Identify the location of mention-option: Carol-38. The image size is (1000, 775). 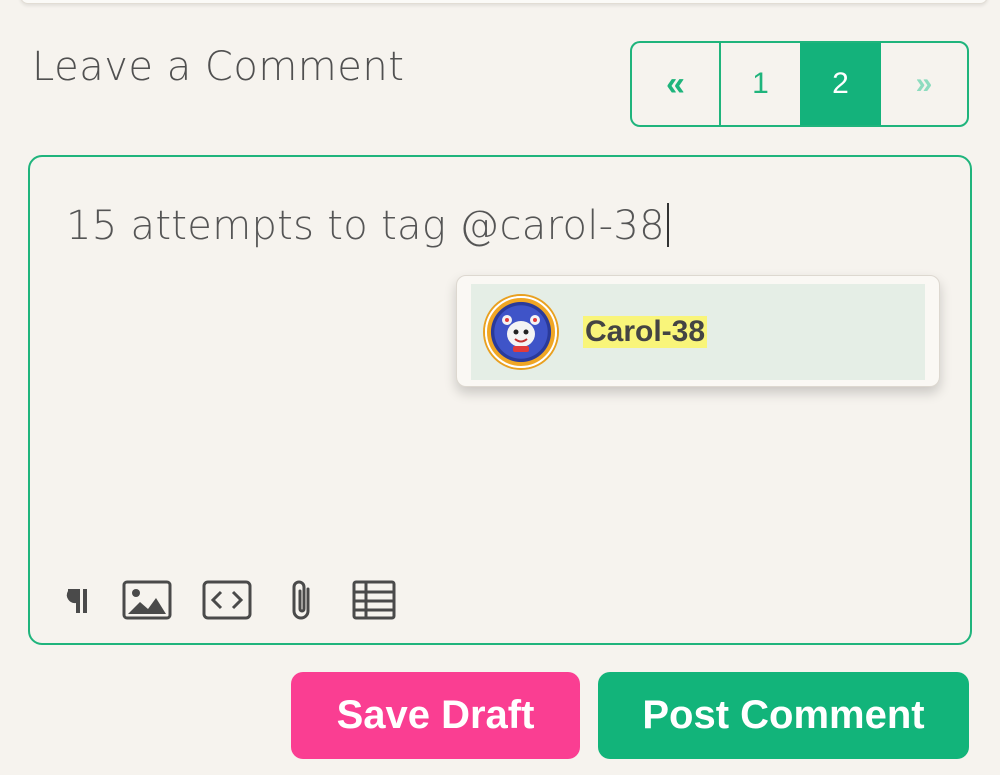
(698, 332).